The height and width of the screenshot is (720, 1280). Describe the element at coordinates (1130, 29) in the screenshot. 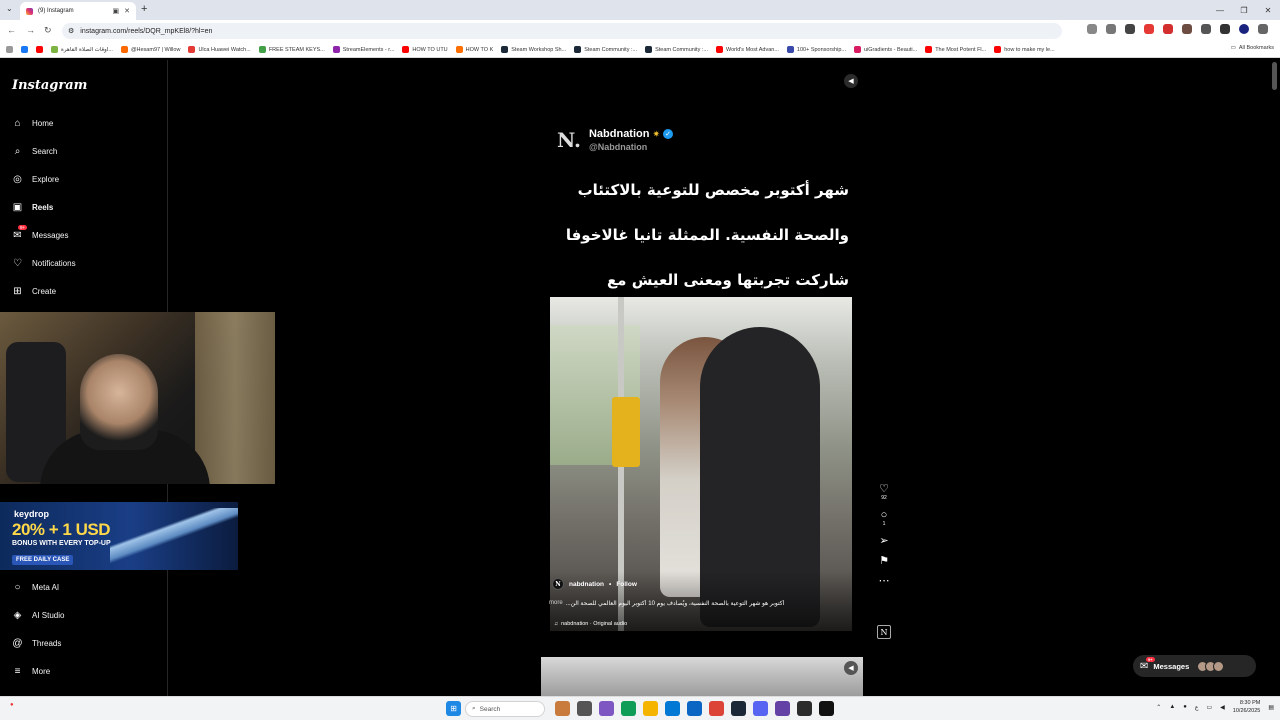

I see `extension-1-icon` at that location.